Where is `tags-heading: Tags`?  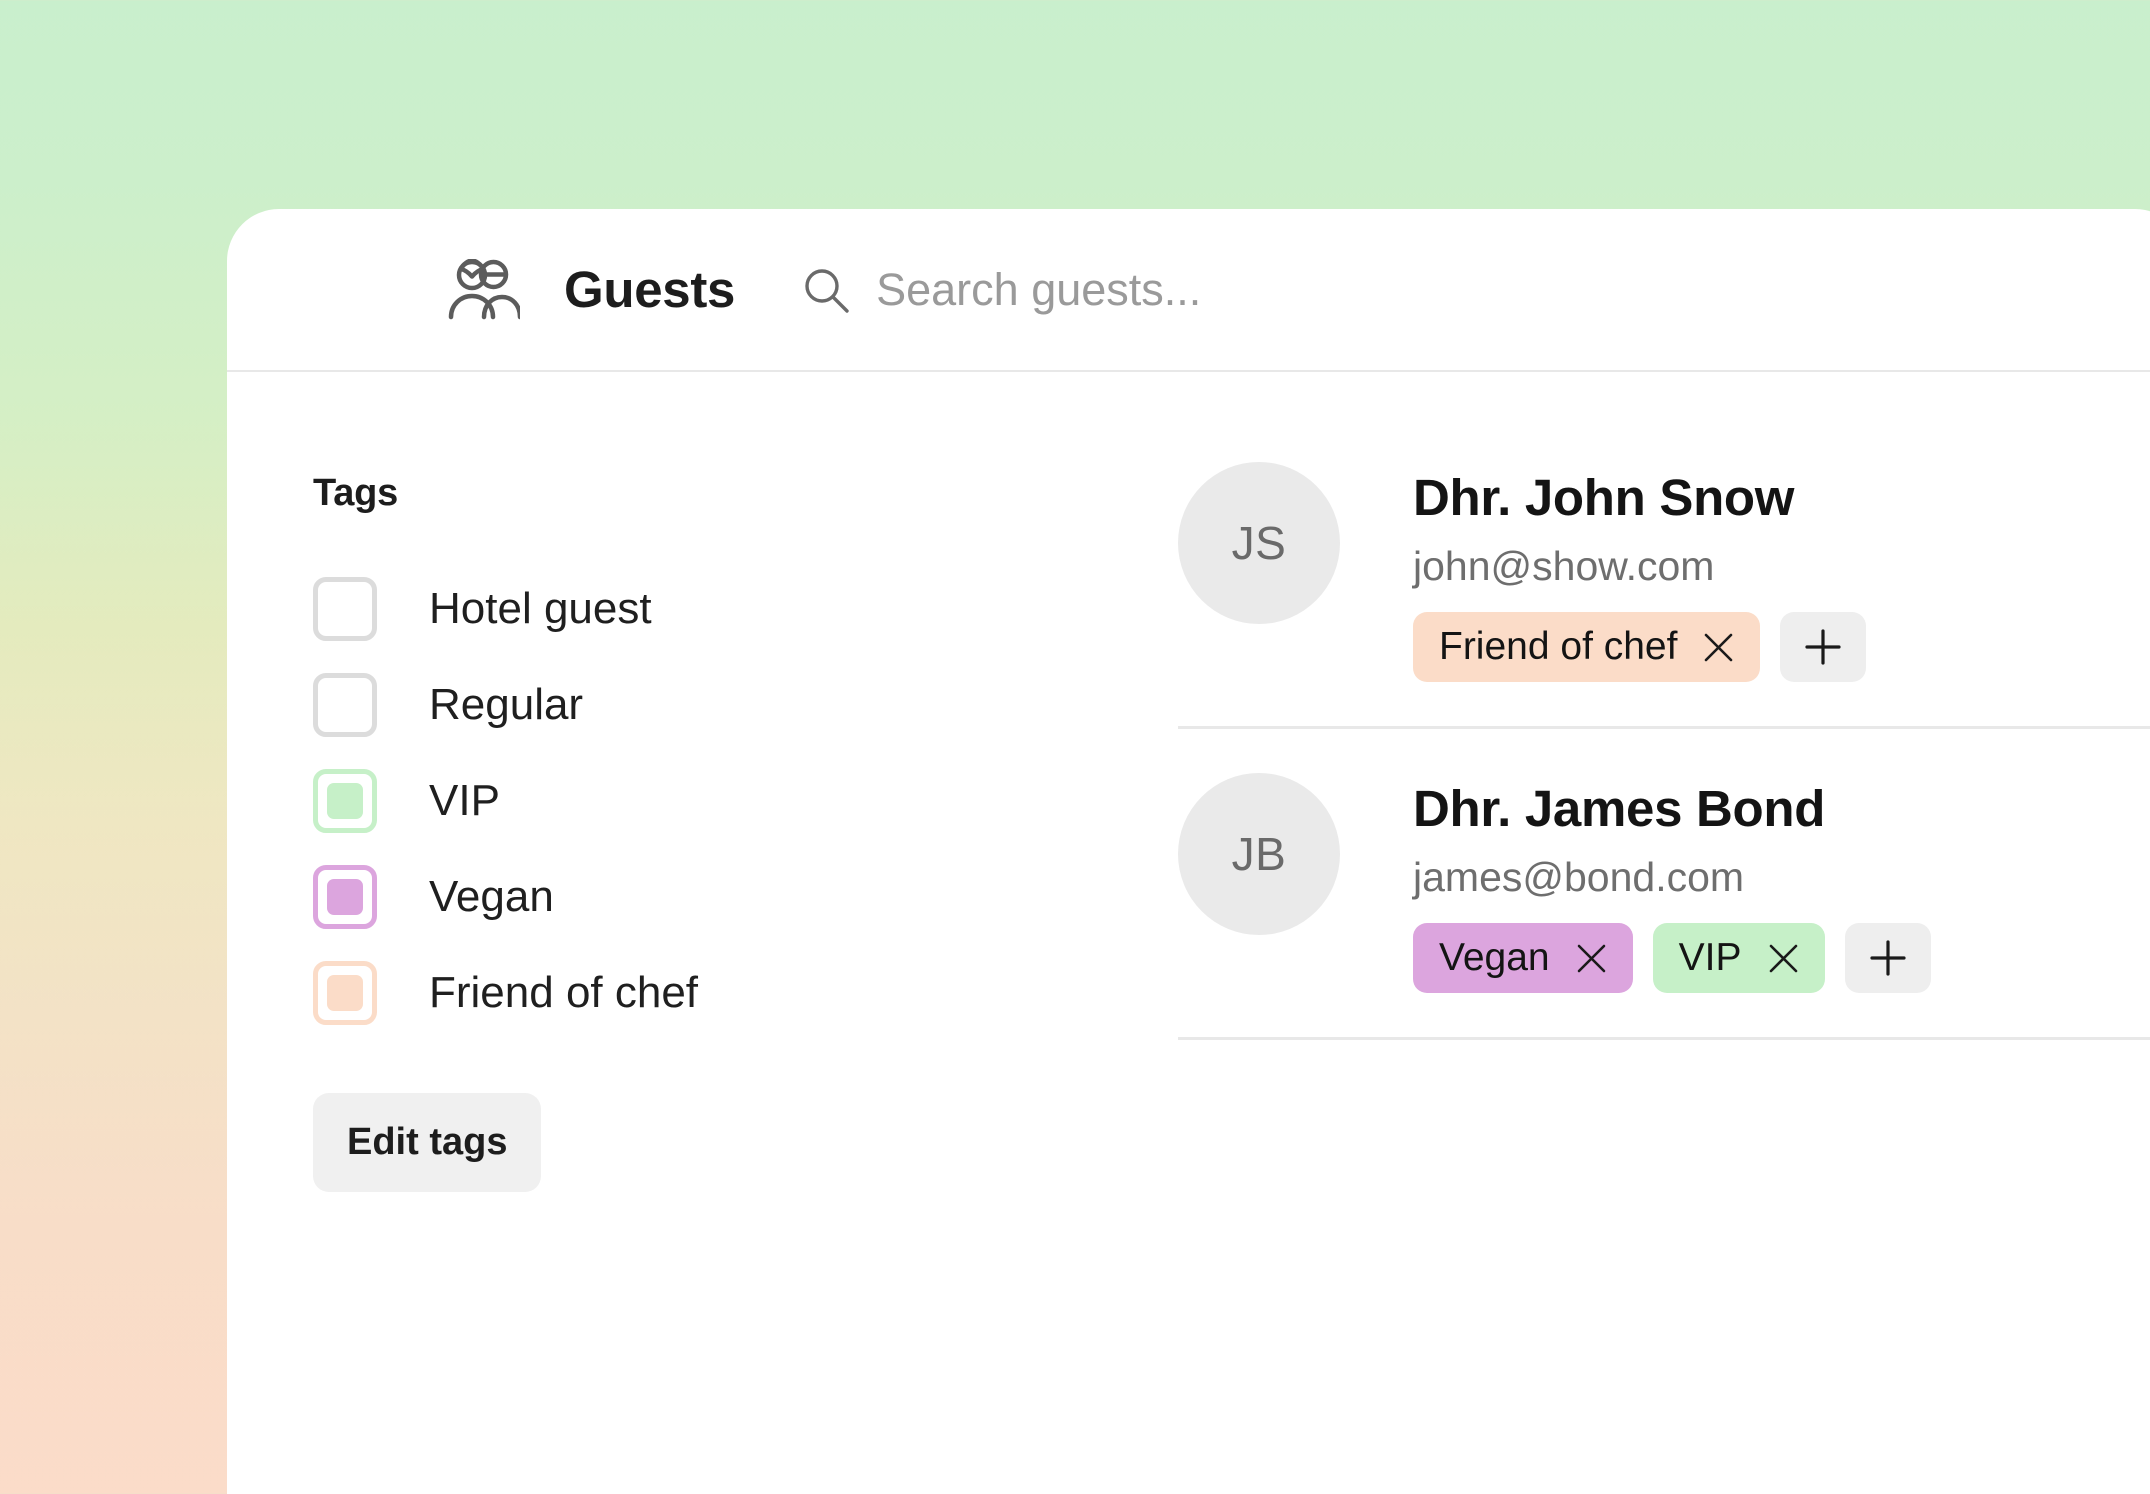 tags-heading: Tags is located at coordinates (356, 493).